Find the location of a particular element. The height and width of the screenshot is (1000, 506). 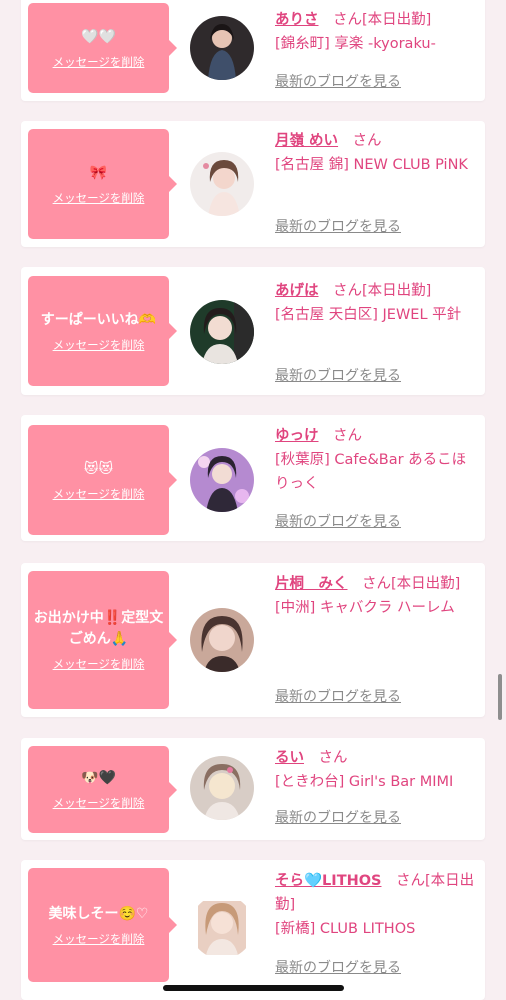

message-text: すーぱーいいね🫶 is located at coordinates (98, 319).